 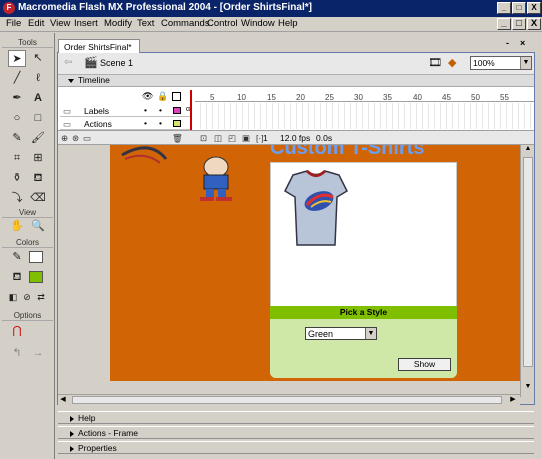 I want to click on menu-control: Control, so click(x=222, y=23).